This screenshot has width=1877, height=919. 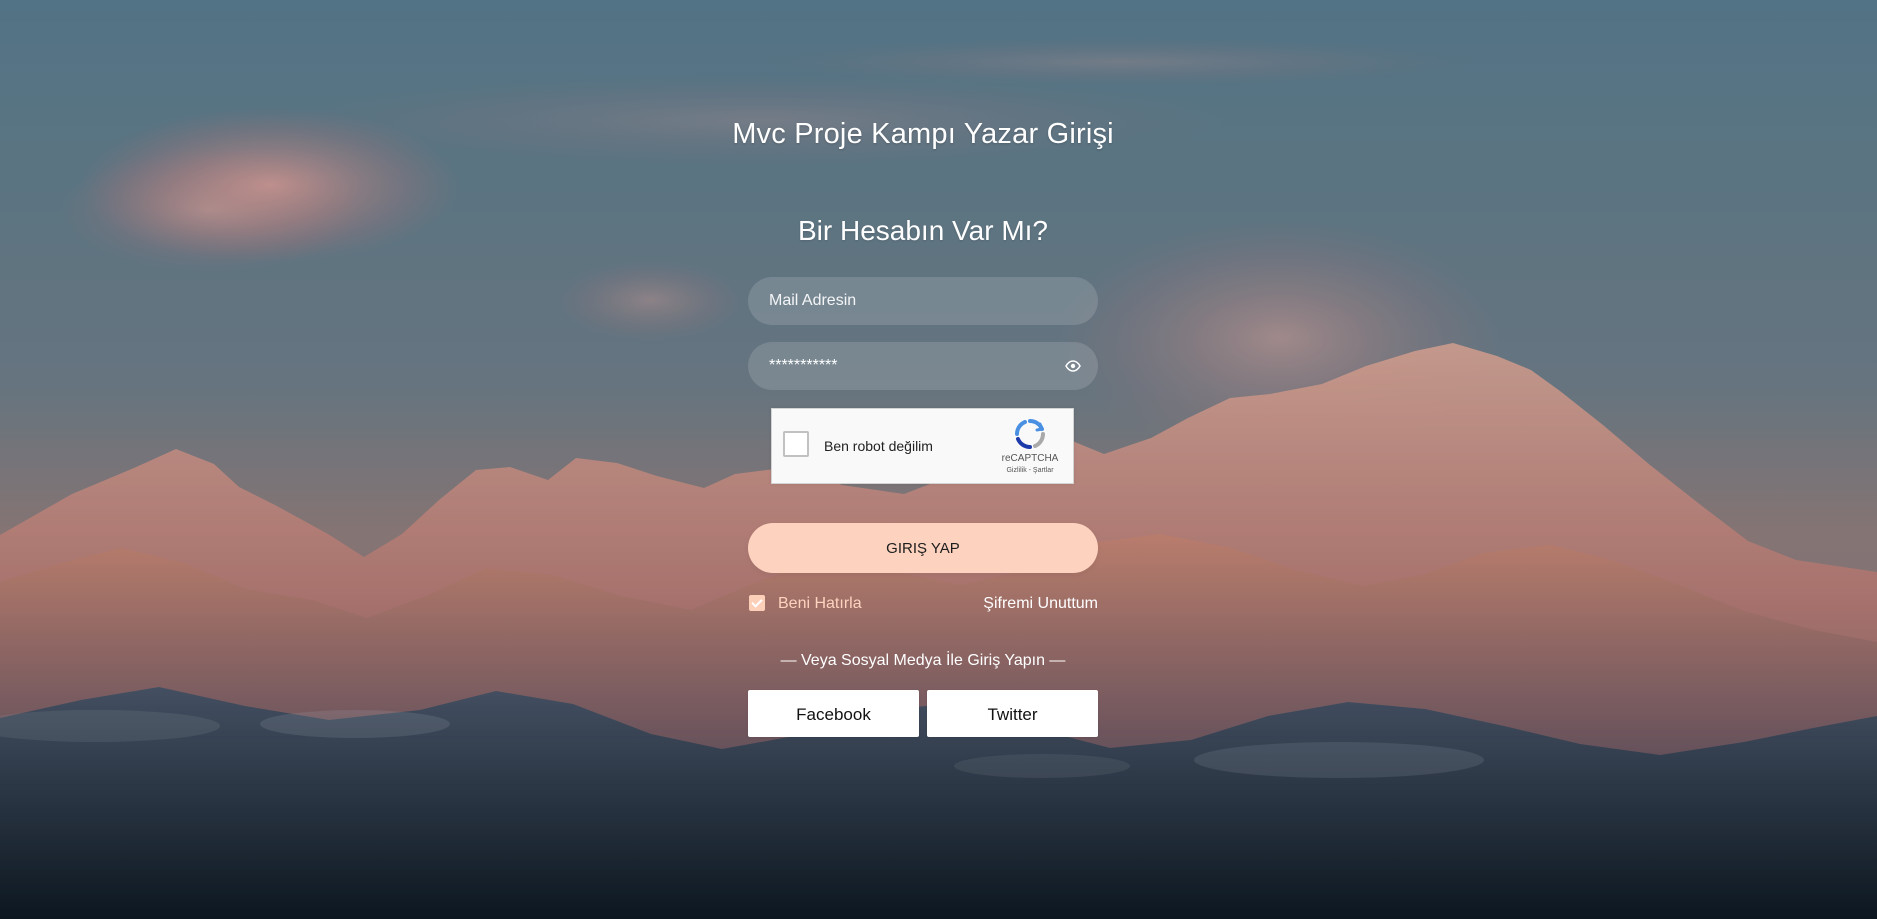 What do you see at coordinates (1030, 458) in the screenshot?
I see `captcha-brand: reCAPTCHA` at bounding box center [1030, 458].